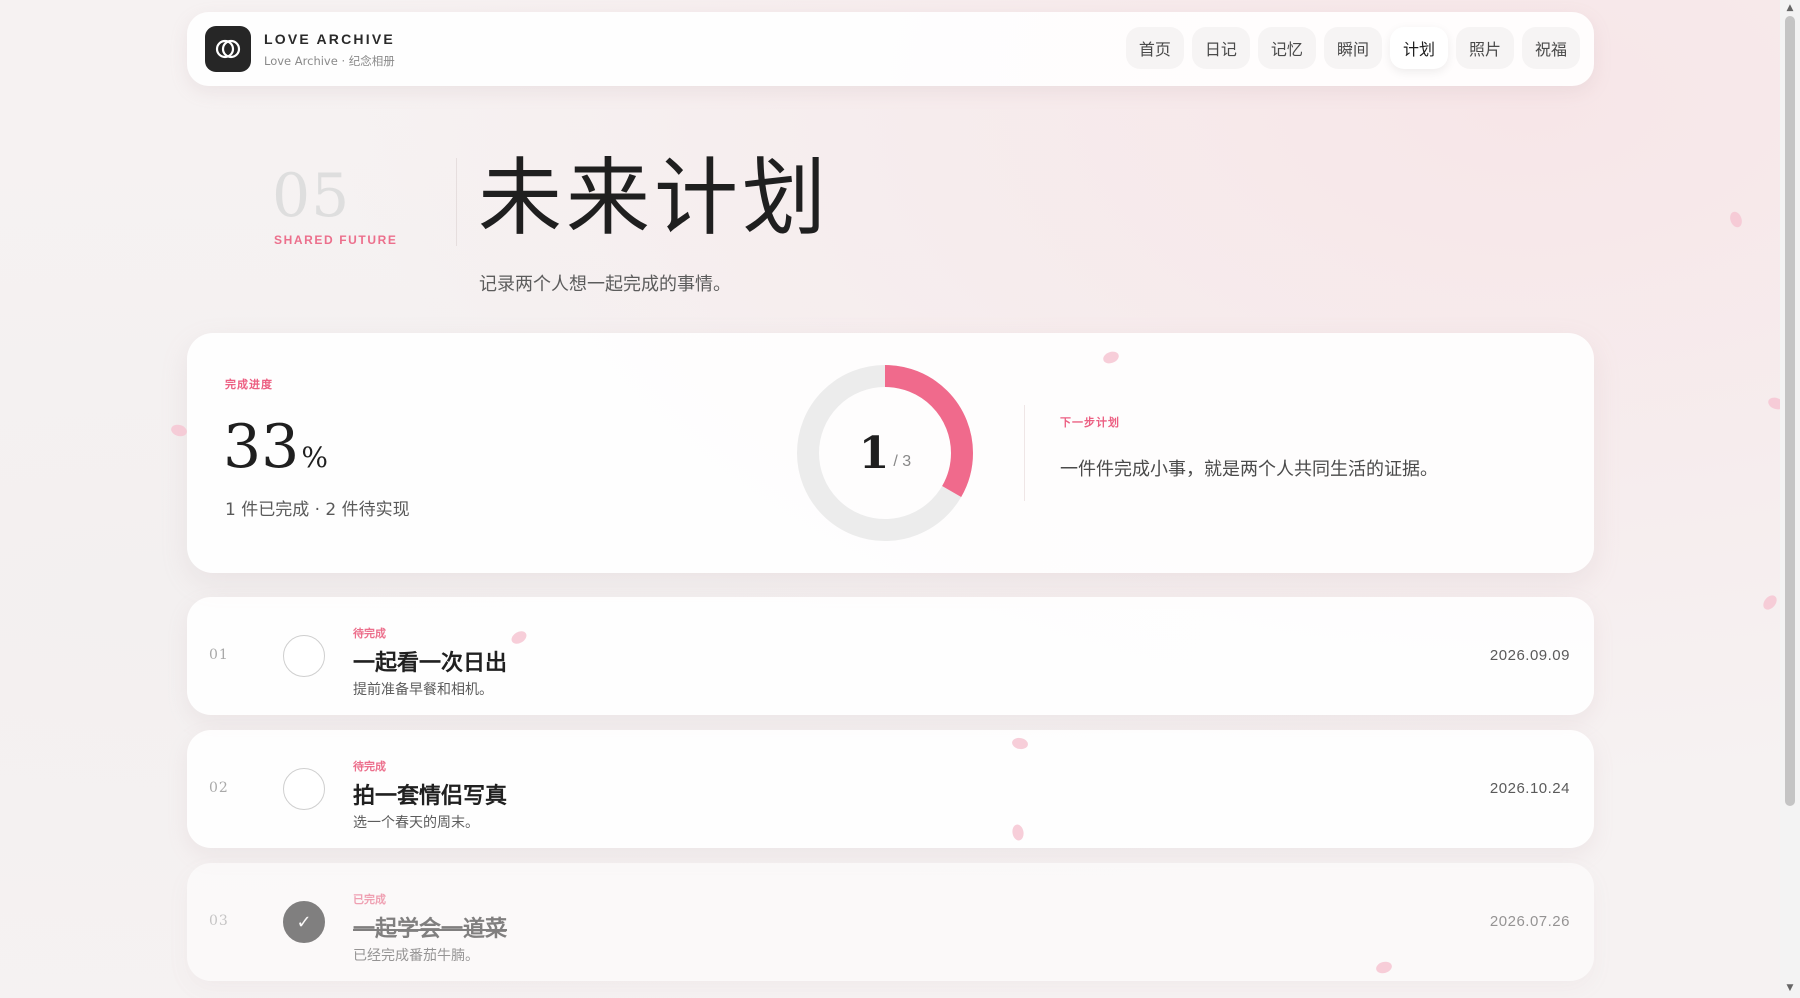 This screenshot has width=1800, height=998. I want to click on progress-label: 完成进度, so click(249, 384).